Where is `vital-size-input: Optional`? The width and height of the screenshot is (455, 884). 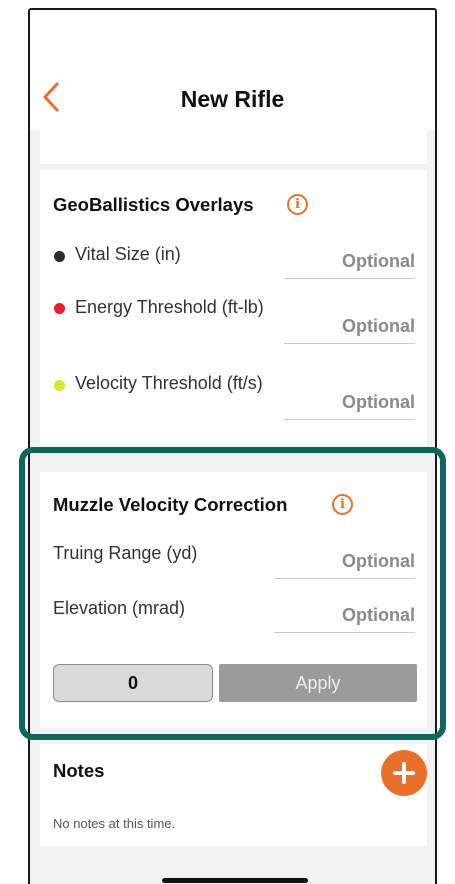 vital-size-input: Optional is located at coordinates (349, 261).